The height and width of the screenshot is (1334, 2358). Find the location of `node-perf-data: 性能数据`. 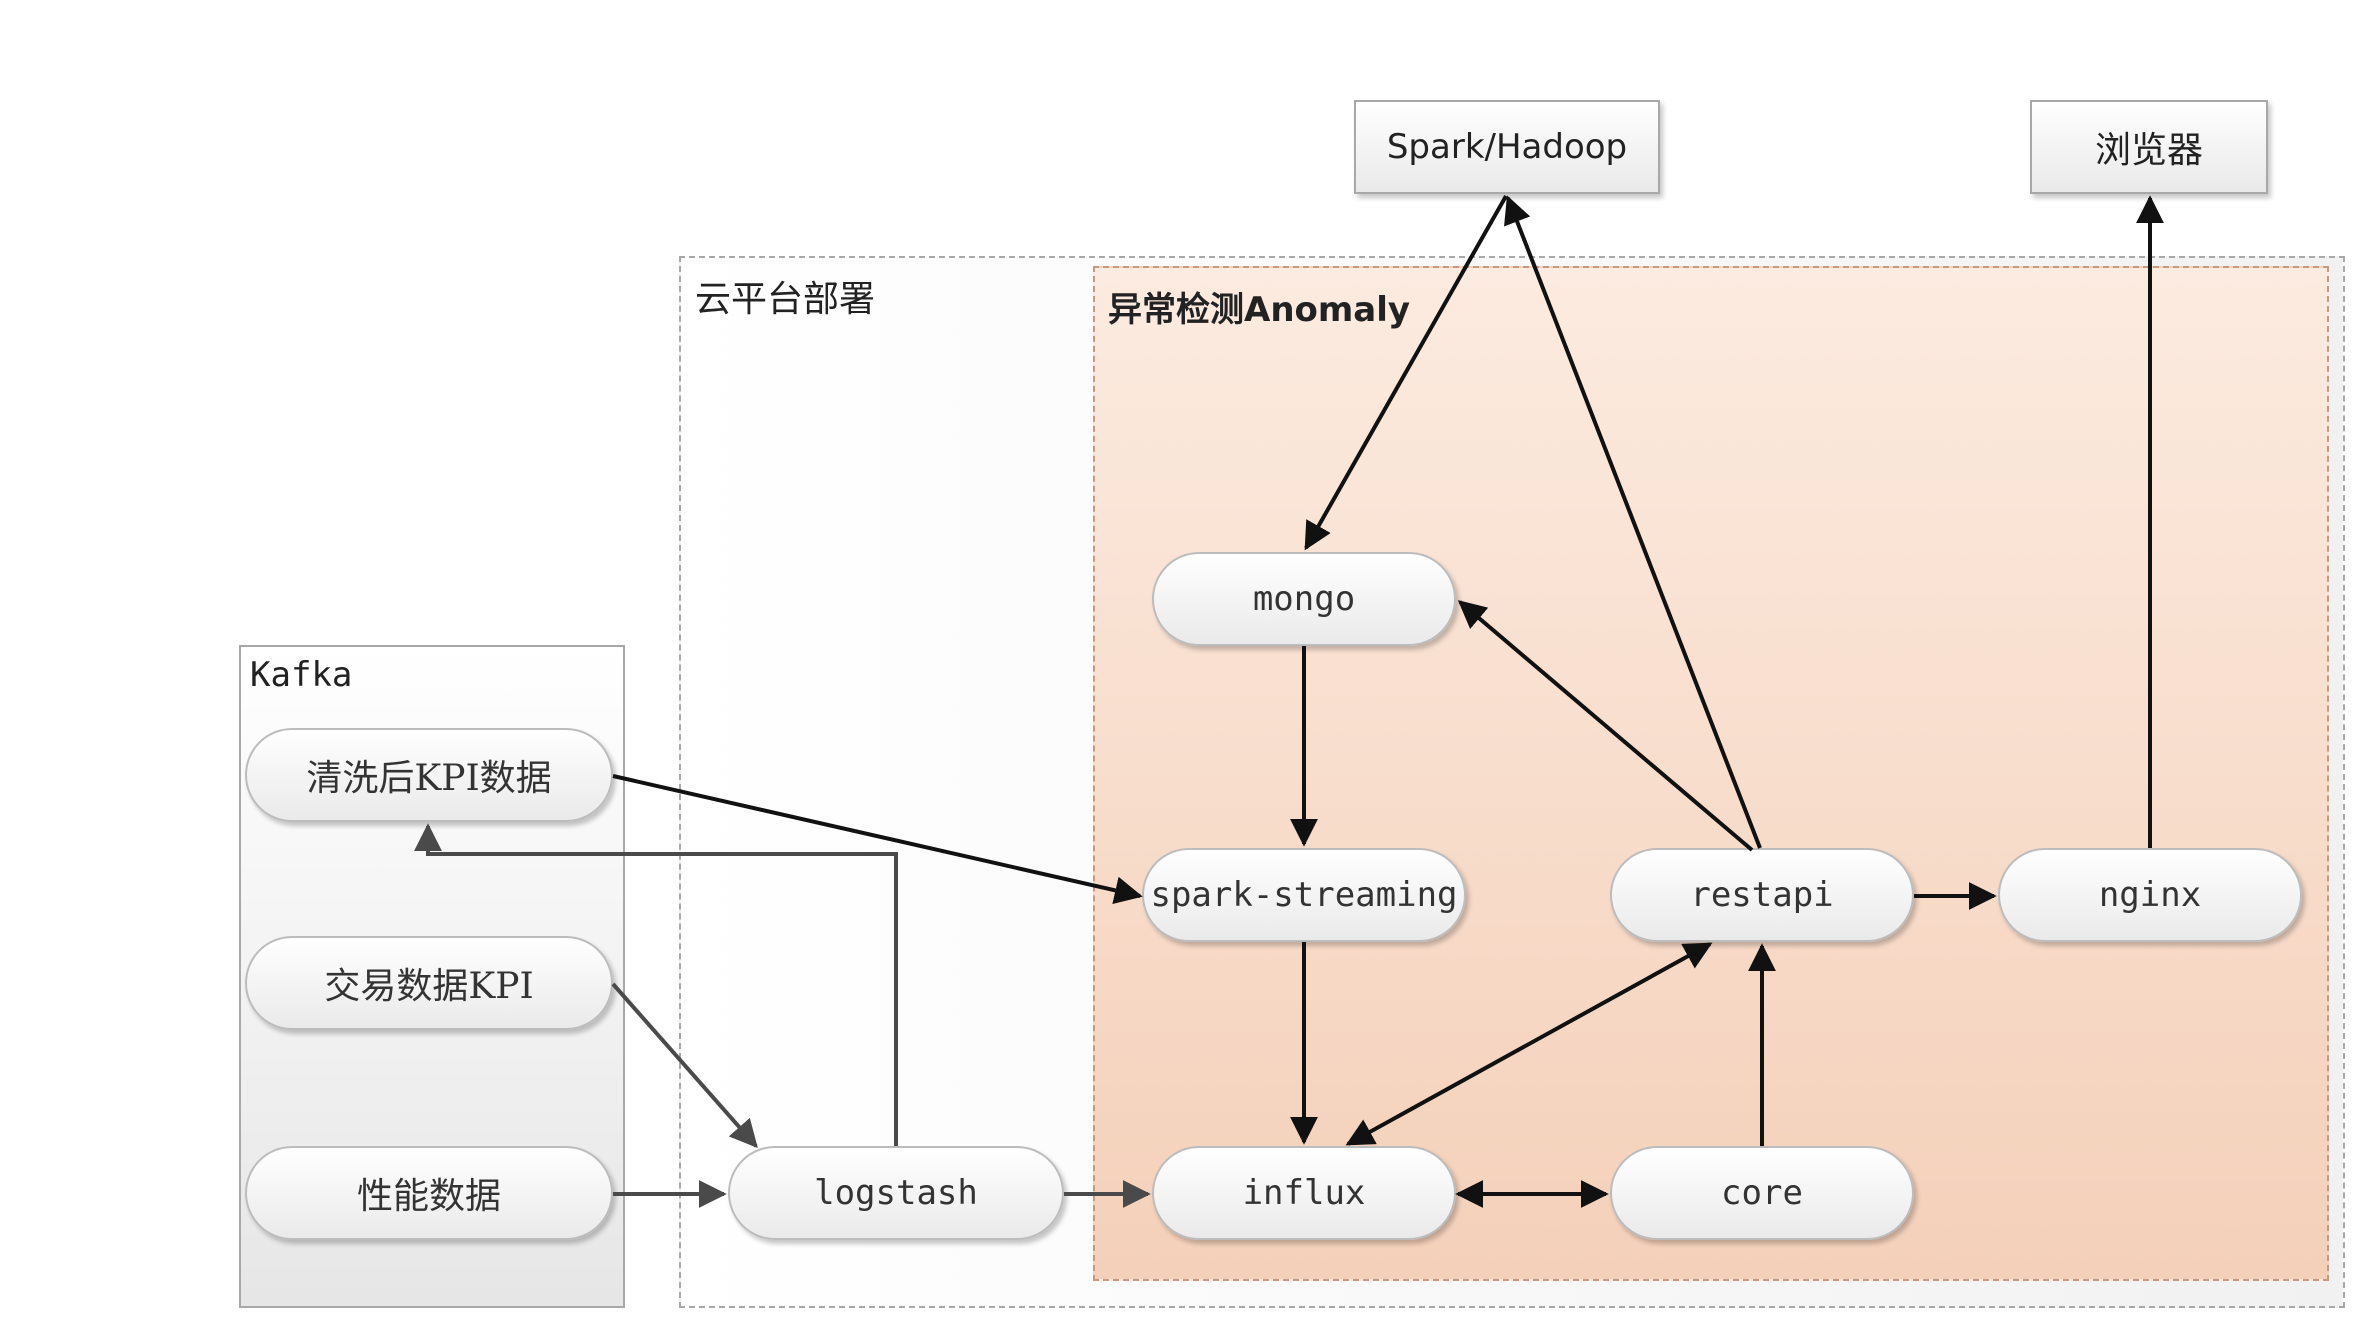

node-perf-data: 性能数据 is located at coordinates (429, 1193).